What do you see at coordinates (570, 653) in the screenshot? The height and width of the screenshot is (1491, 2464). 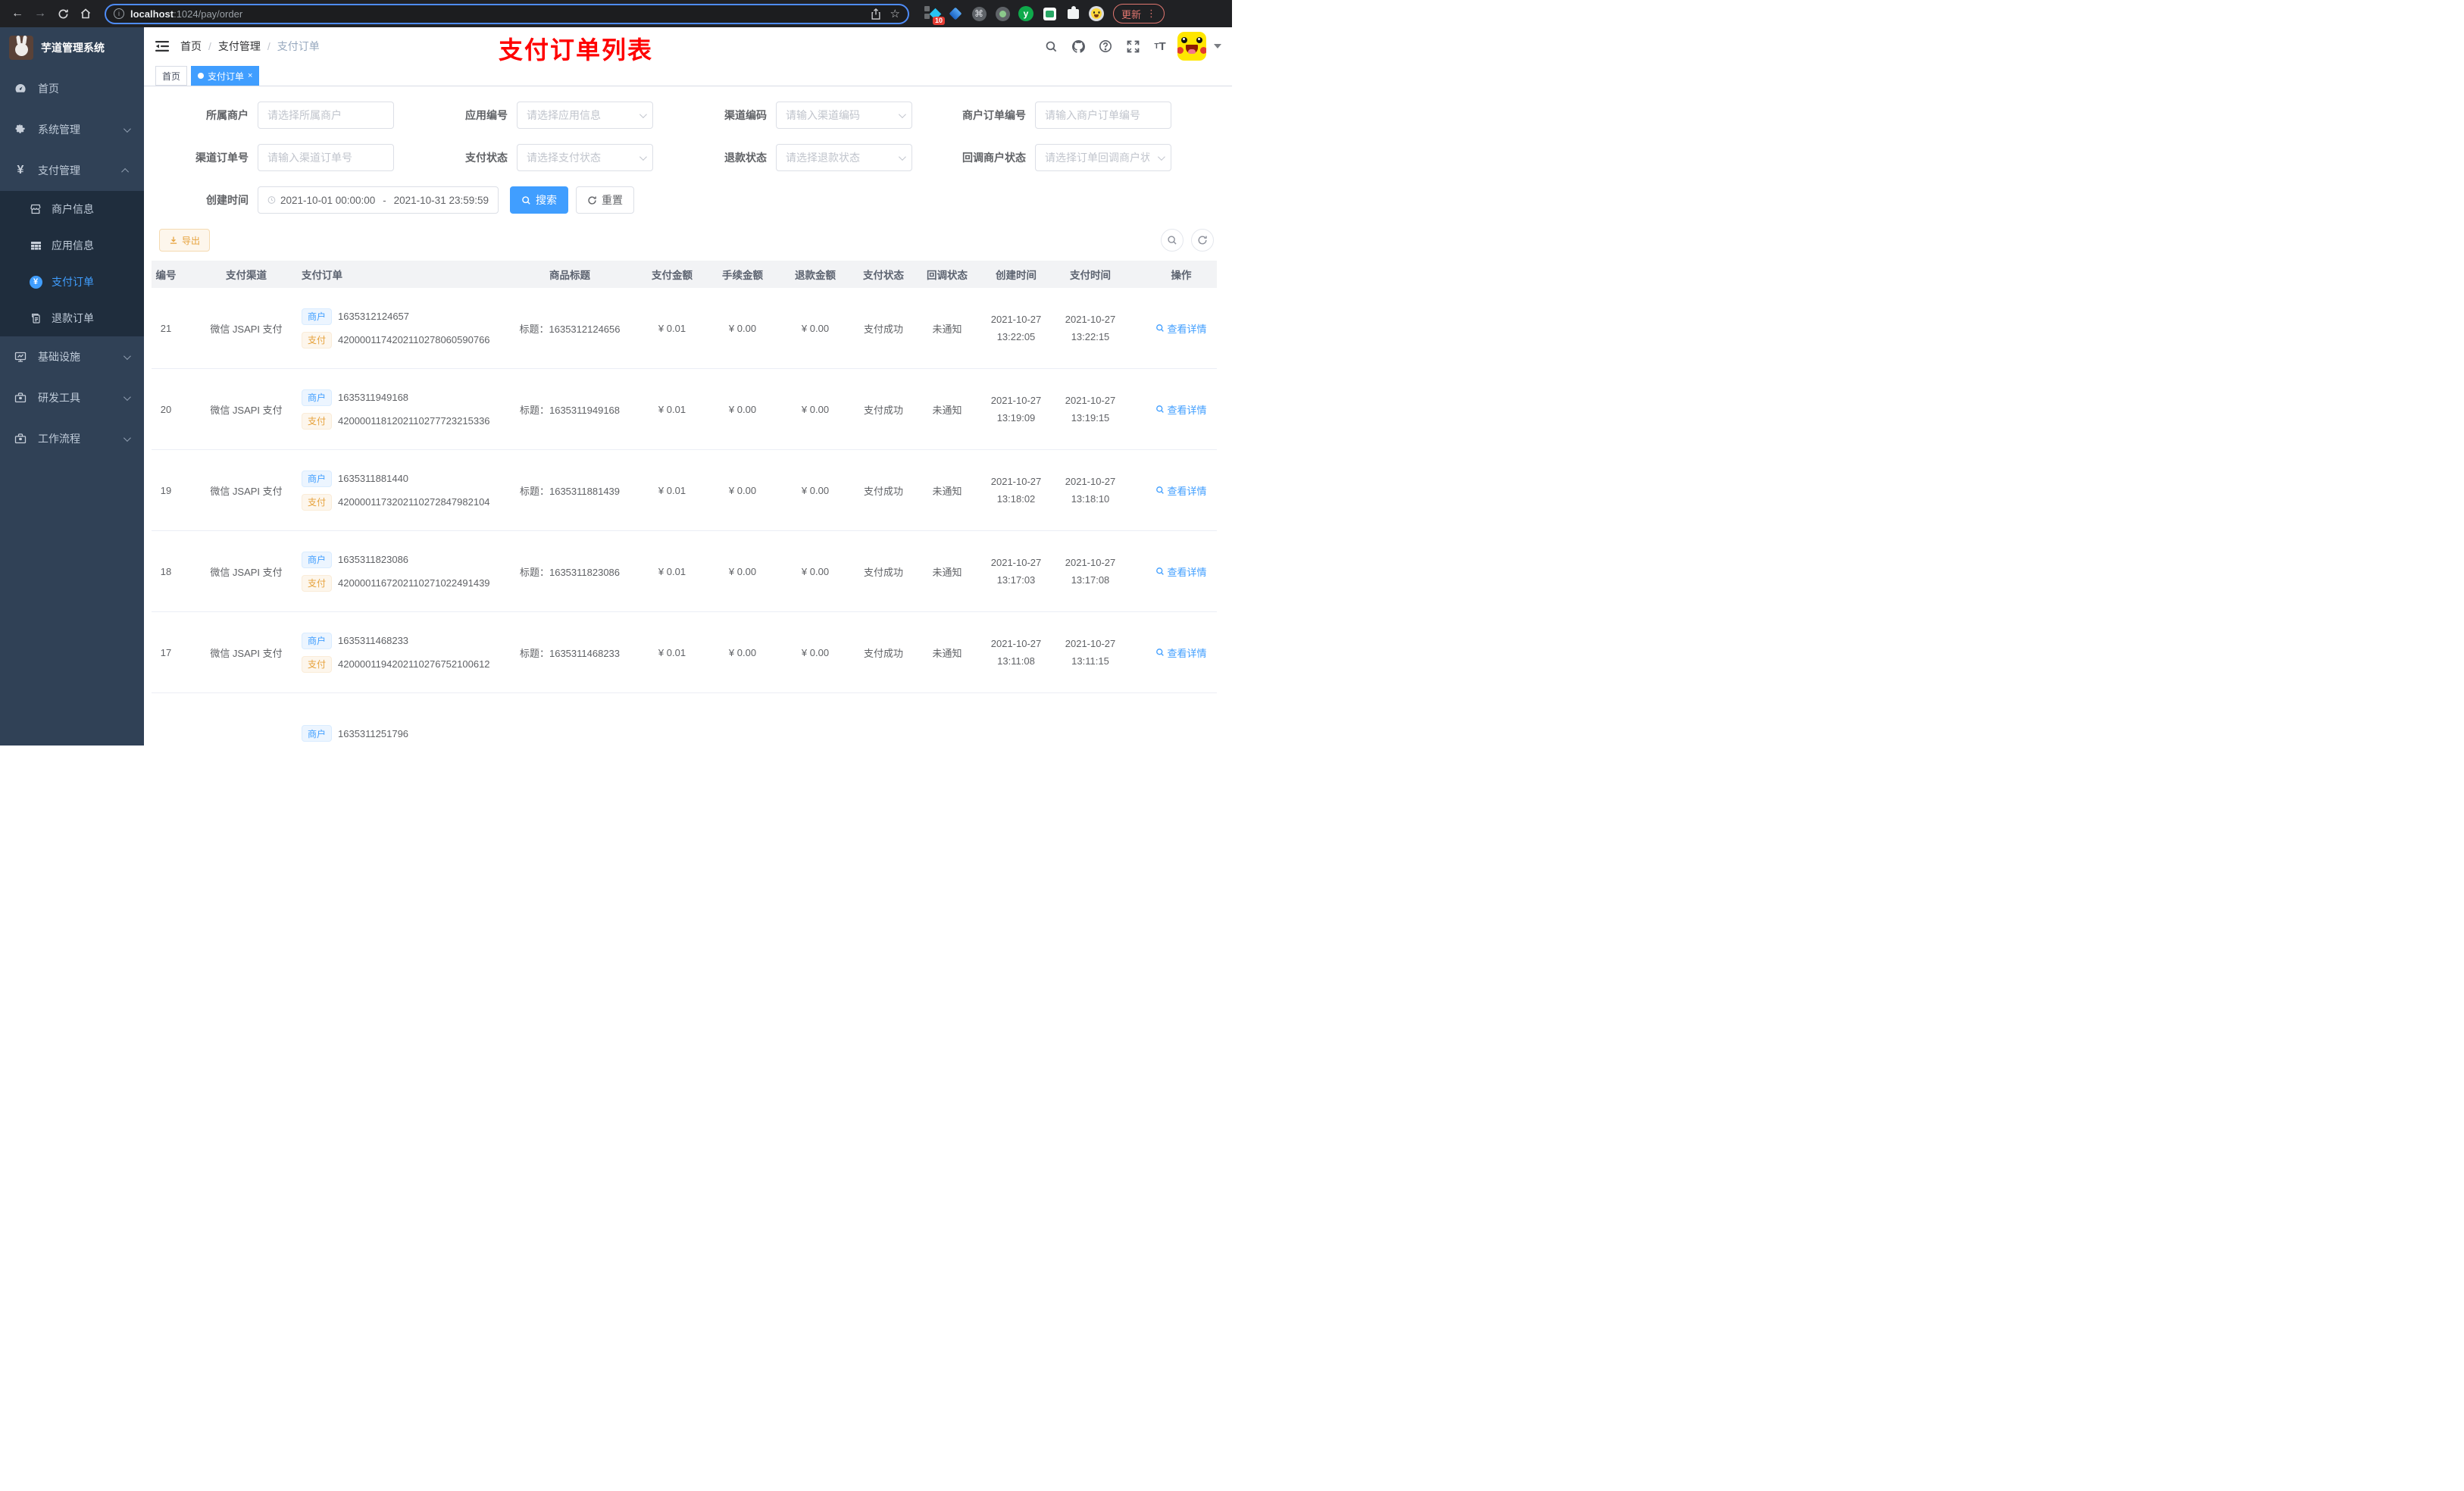 I see `cell-title: 标题：1635311468233` at bounding box center [570, 653].